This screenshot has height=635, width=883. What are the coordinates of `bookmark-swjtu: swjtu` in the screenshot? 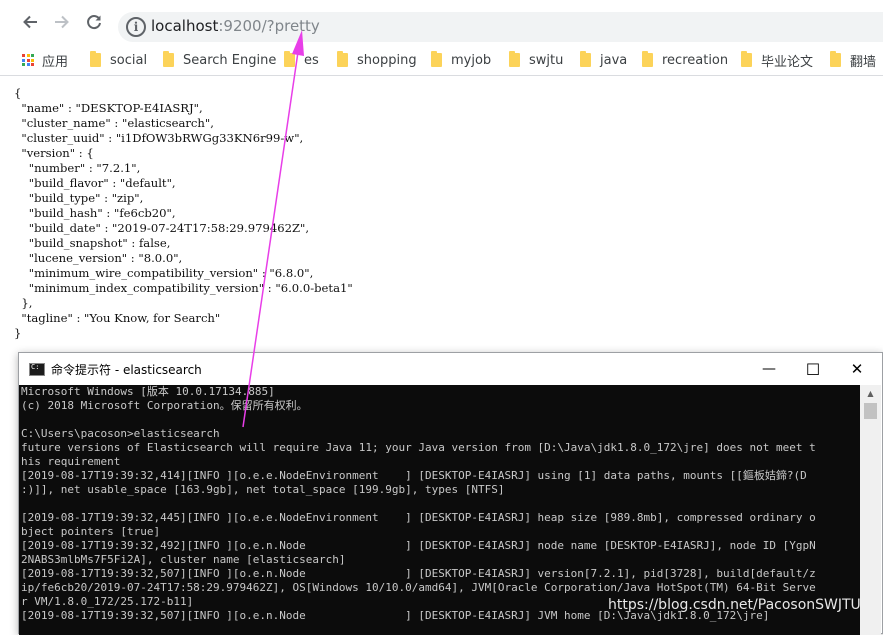 It's located at (536, 60).